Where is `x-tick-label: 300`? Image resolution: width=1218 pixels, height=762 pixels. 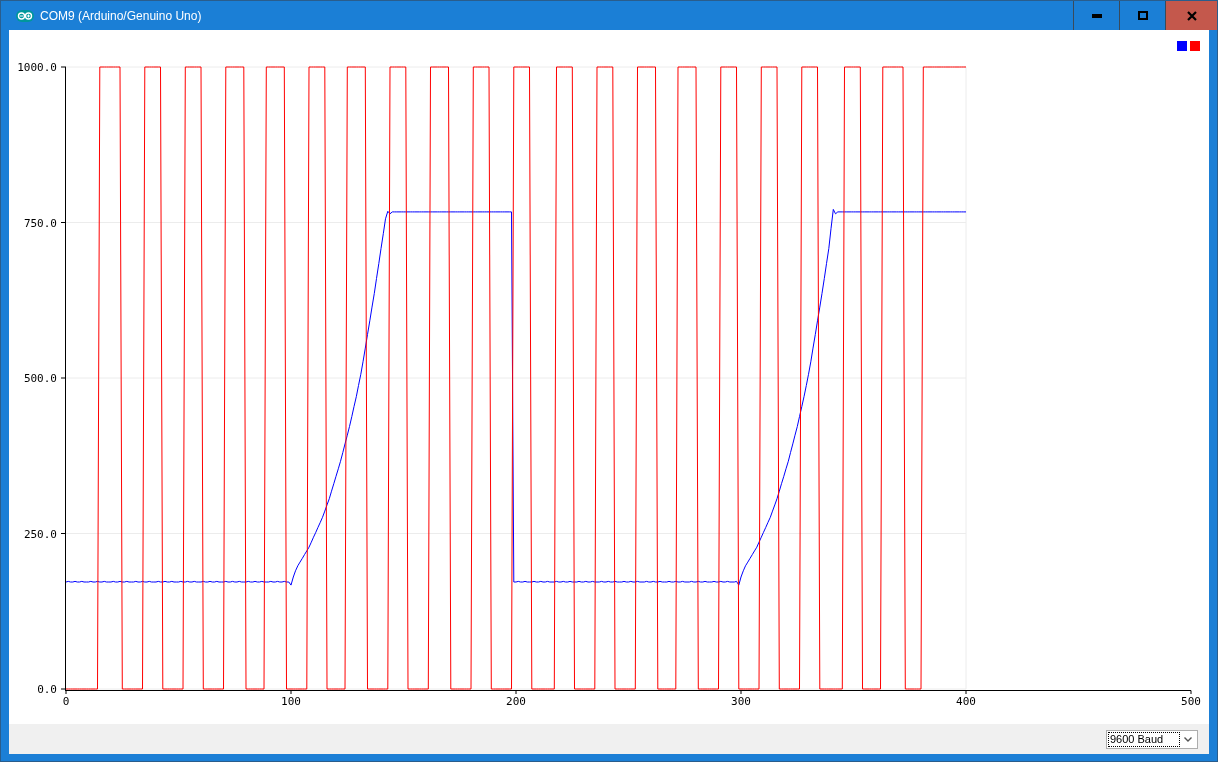 x-tick-label: 300 is located at coordinates (741, 701).